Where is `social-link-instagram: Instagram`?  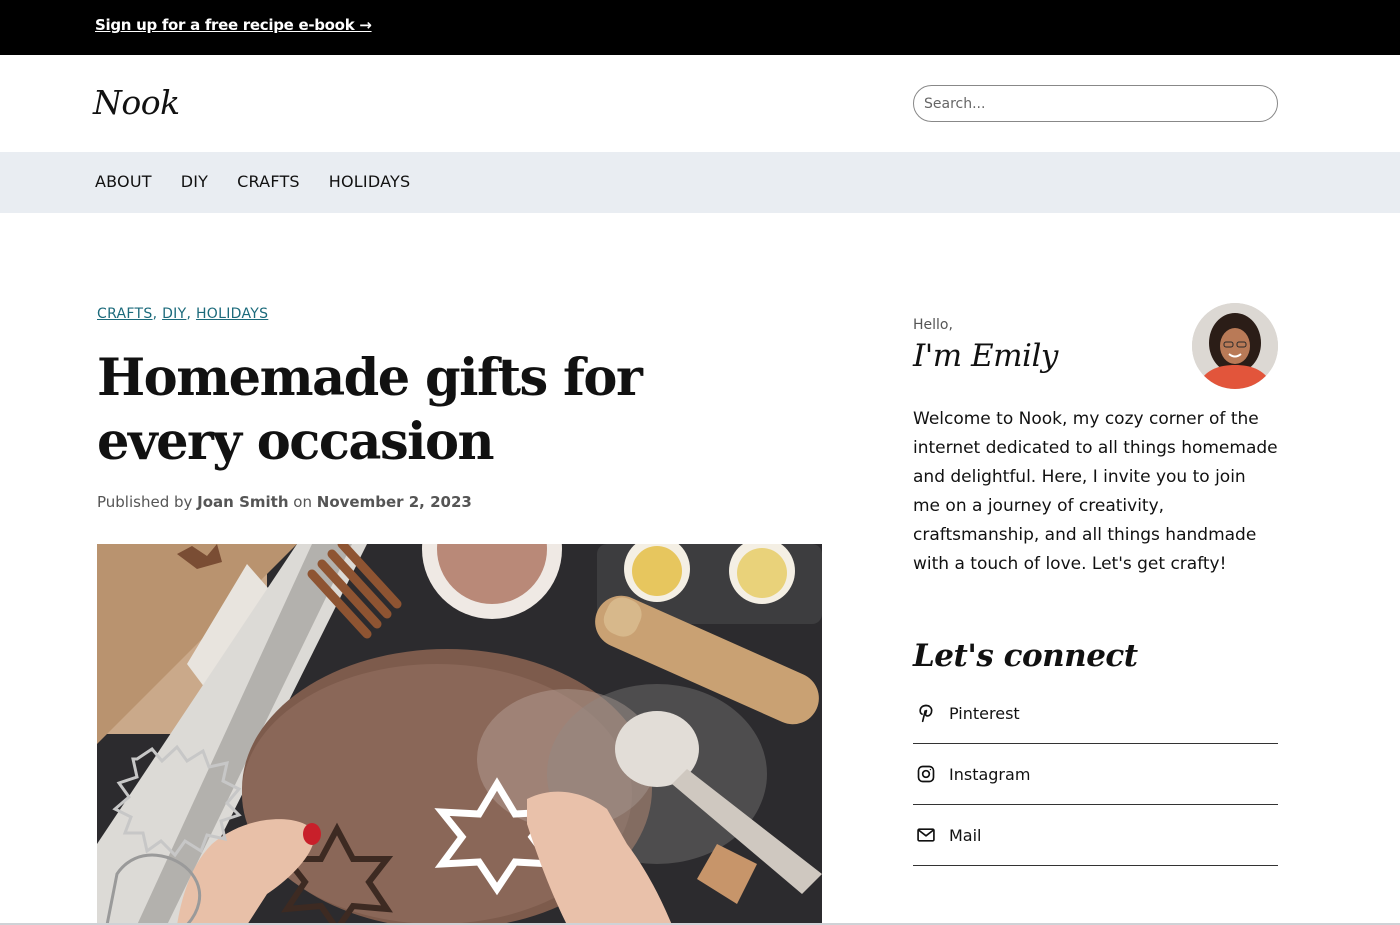 social-link-instagram: Instagram is located at coordinates (1095, 774).